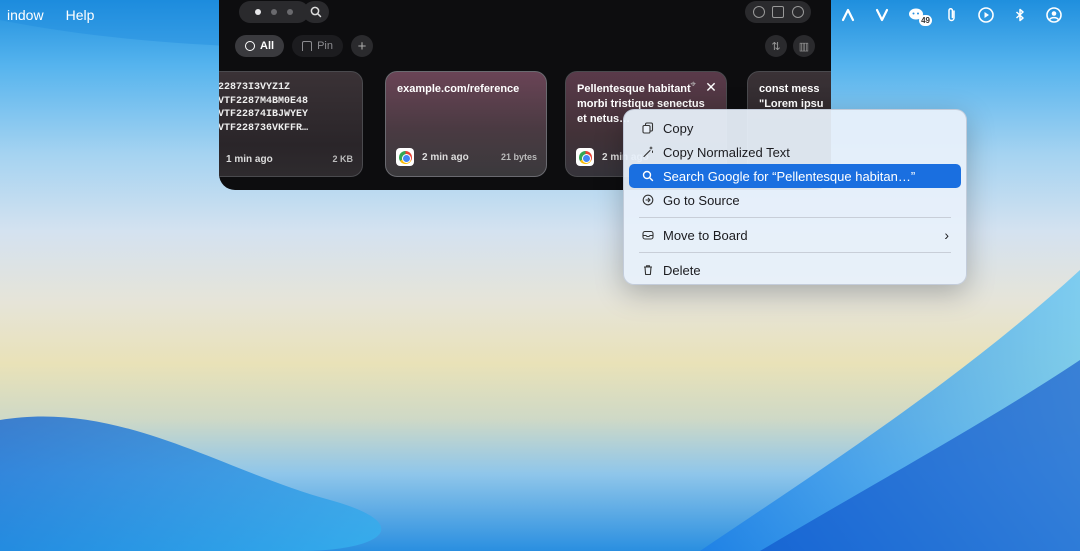 Image resolution: width=1080 pixels, height=551 pixels. I want to click on bluetooth-icon, so click(1020, 15).